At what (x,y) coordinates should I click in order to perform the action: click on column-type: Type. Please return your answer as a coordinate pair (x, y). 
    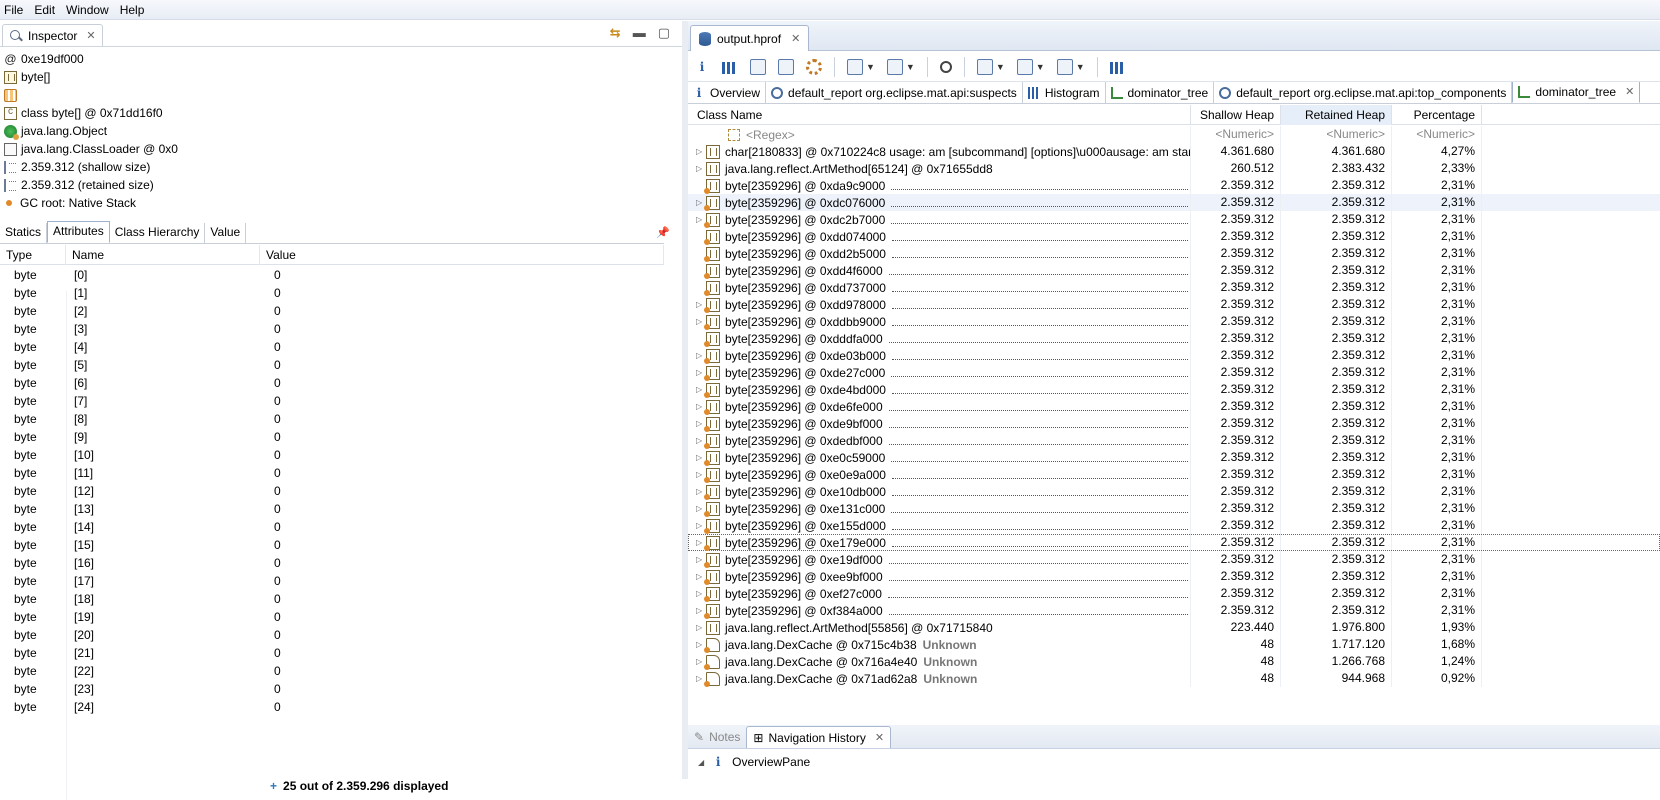
    Looking at the image, I should click on (33, 254).